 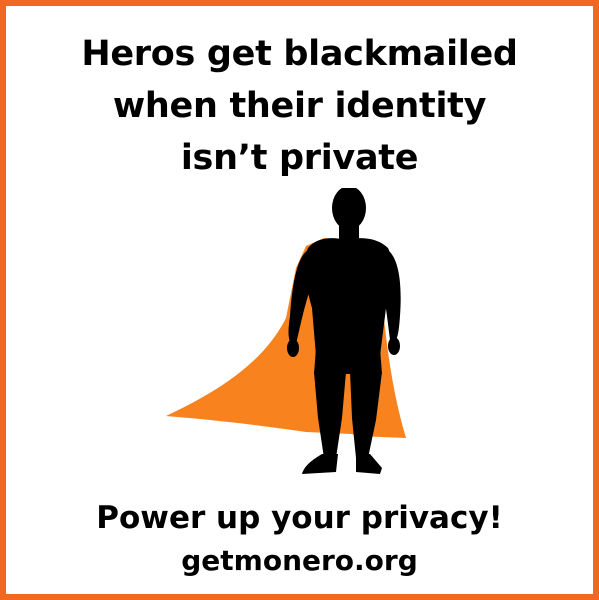 What do you see at coordinates (299, 158) in the screenshot?
I see `headline-line-3: isn’t private` at bounding box center [299, 158].